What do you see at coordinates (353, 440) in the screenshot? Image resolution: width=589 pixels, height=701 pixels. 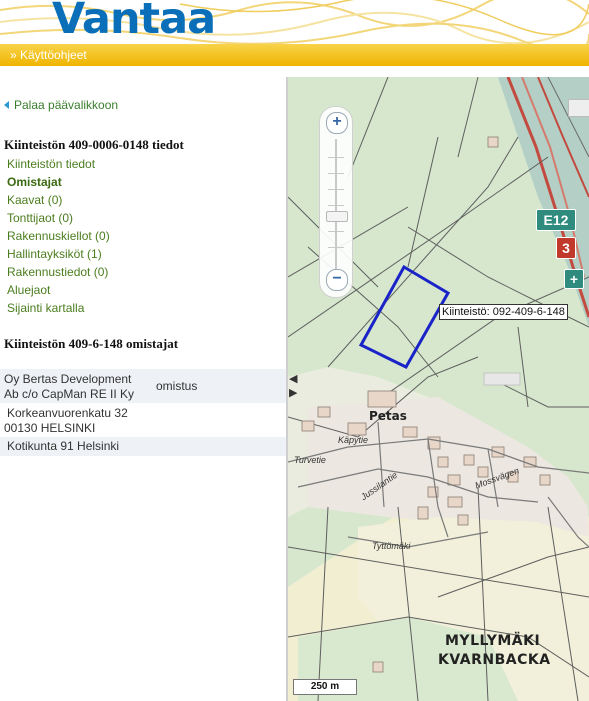 I see `street-kapytie: Käpytie` at bounding box center [353, 440].